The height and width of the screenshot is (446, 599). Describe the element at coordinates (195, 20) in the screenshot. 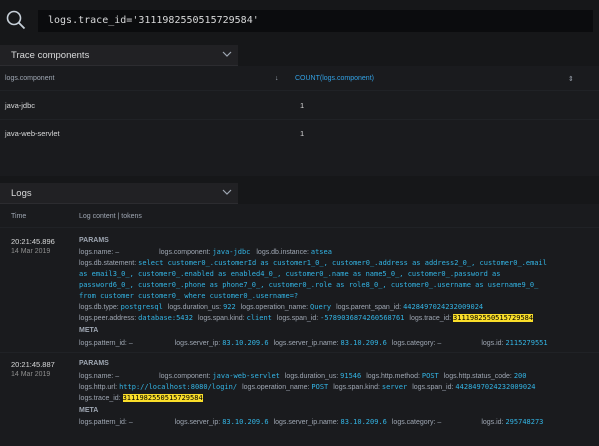

I see `query-value: '3111982550515729584'` at that location.